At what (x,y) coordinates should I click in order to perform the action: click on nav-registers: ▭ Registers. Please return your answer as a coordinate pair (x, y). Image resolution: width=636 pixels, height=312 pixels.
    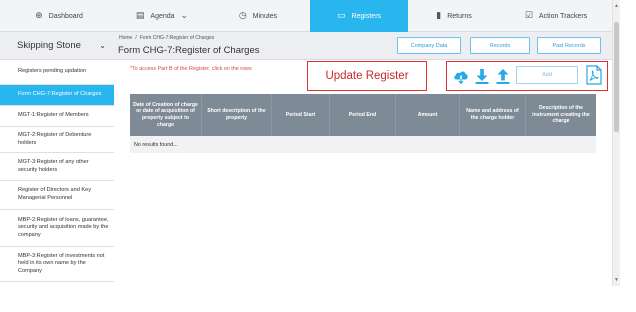
    Looking at the image, I should click on (359, 16).